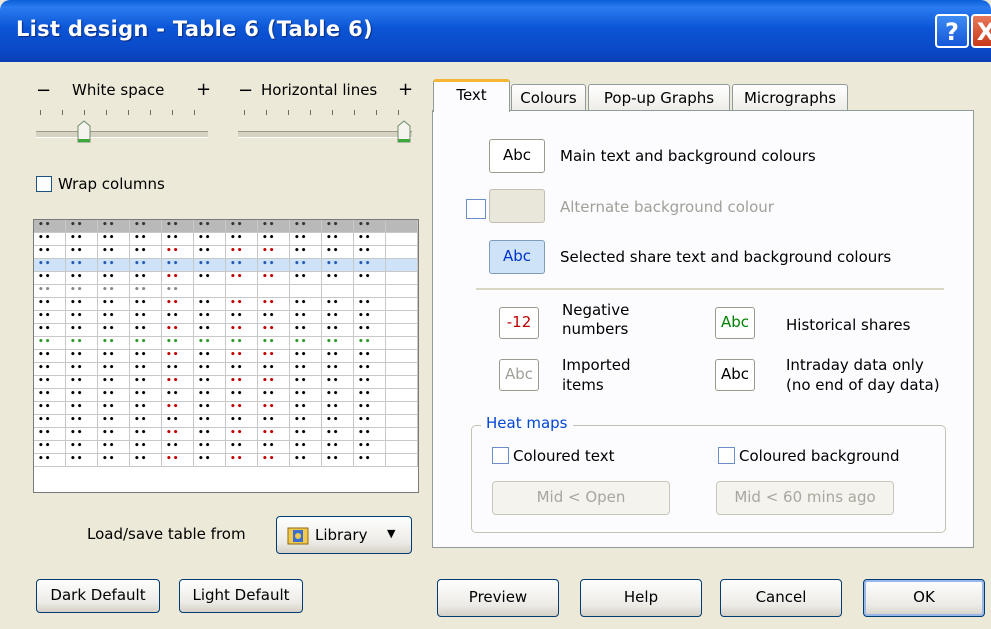 The width and height of the screenshot is (991, 629). Describe the element at coordinates (84, 132) in the screenshot. I see `white-space-slider-thumb` at that location.